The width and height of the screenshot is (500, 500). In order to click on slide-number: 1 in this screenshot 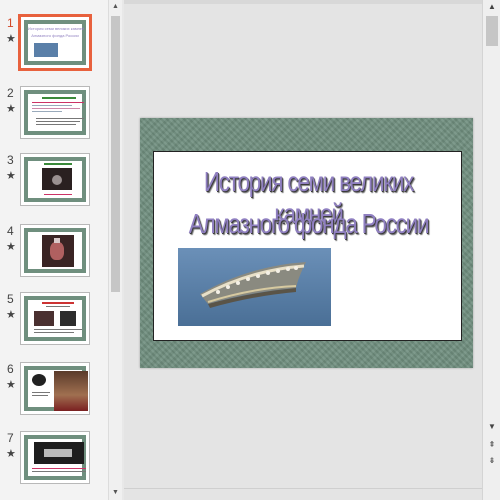, I will do `click(10, 23)`.